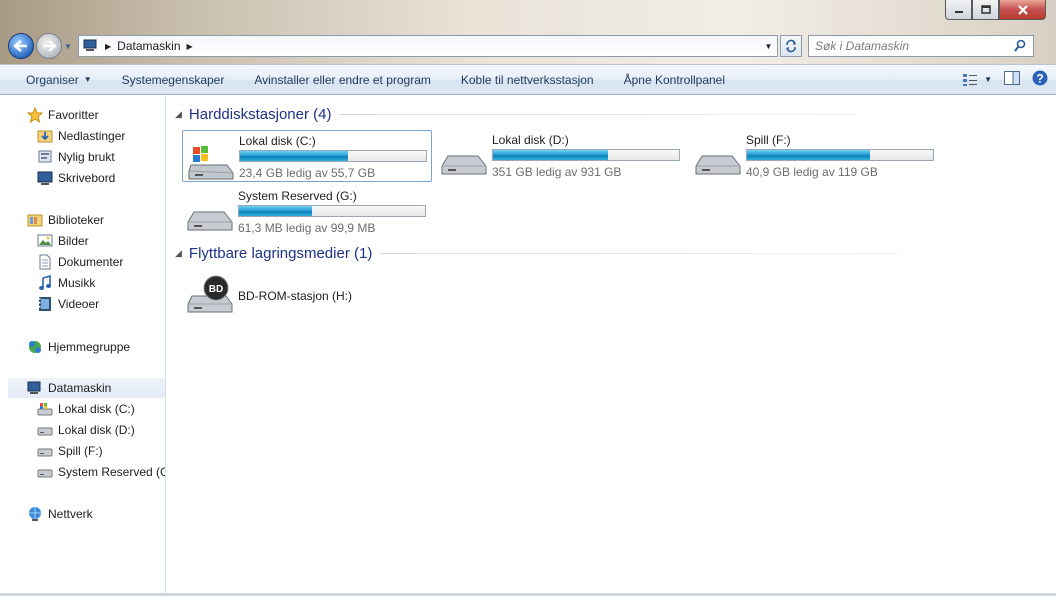 This screenshot has height=596, width=1056. I want to click on nav-item-drive-d: Lokal disk (D:), so click(86, 430).